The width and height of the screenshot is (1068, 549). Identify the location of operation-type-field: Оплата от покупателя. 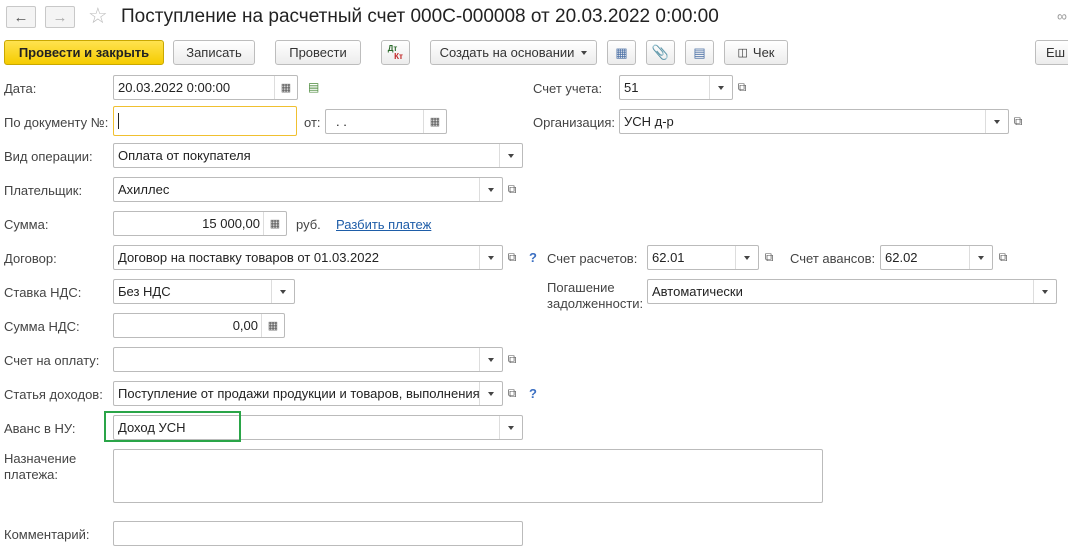
(318, 155).